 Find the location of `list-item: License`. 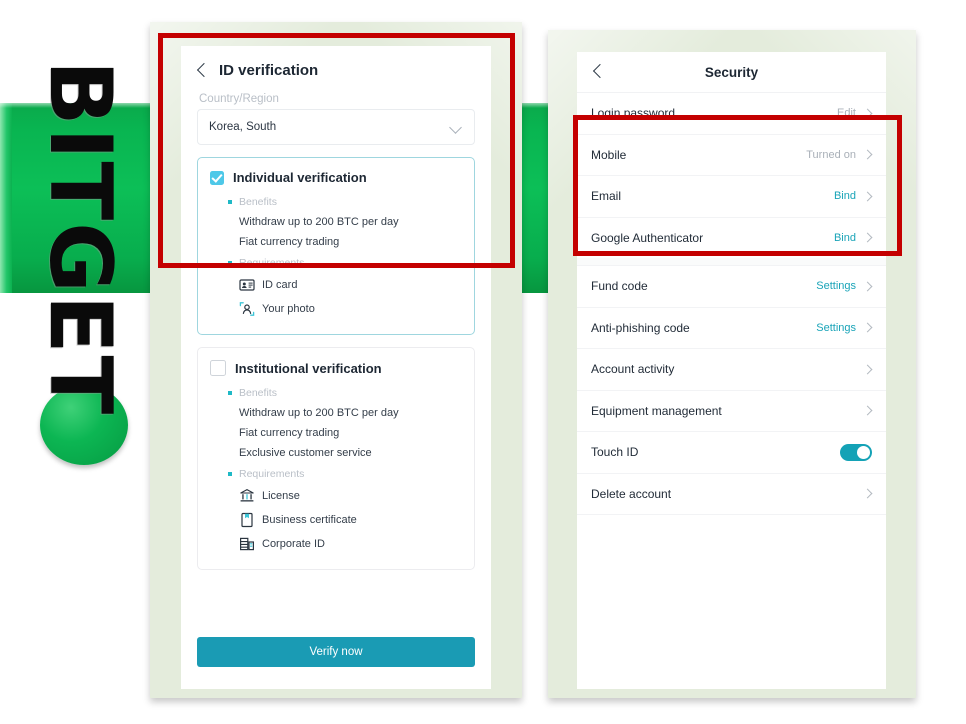

list-item: License is located at coordinates (336, 496).